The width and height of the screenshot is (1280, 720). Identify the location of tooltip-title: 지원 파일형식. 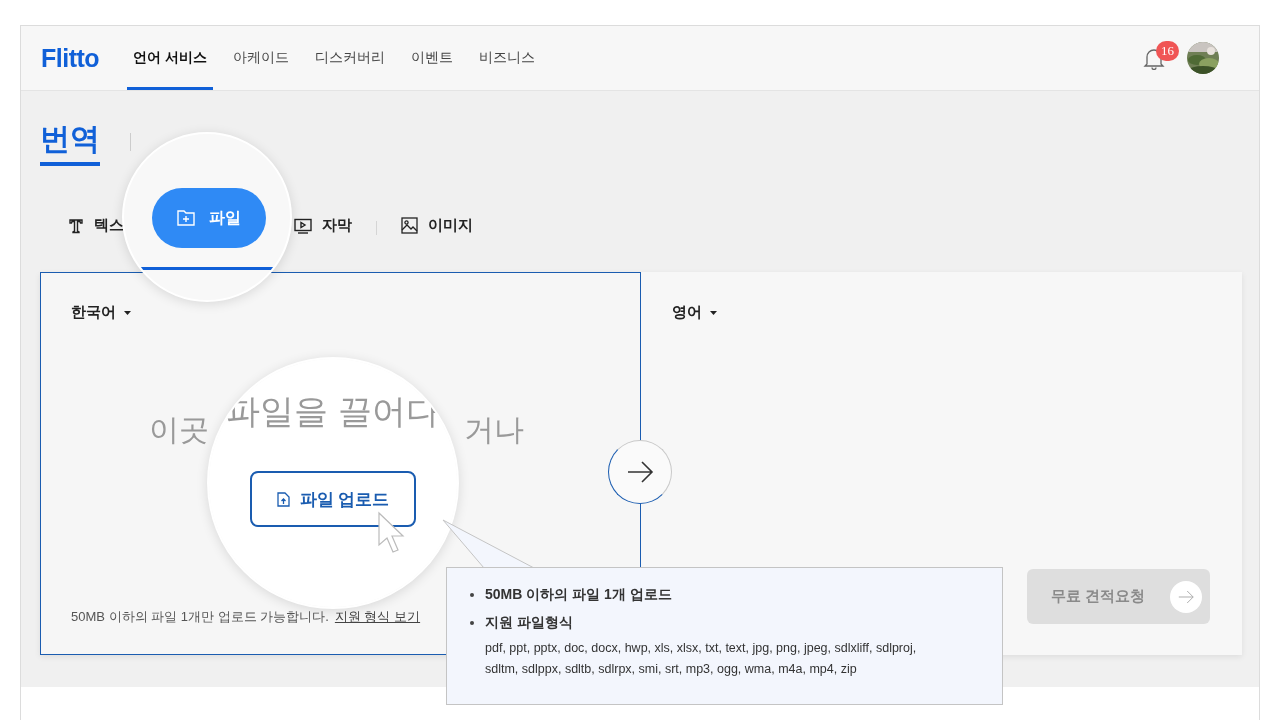
(529, 623).